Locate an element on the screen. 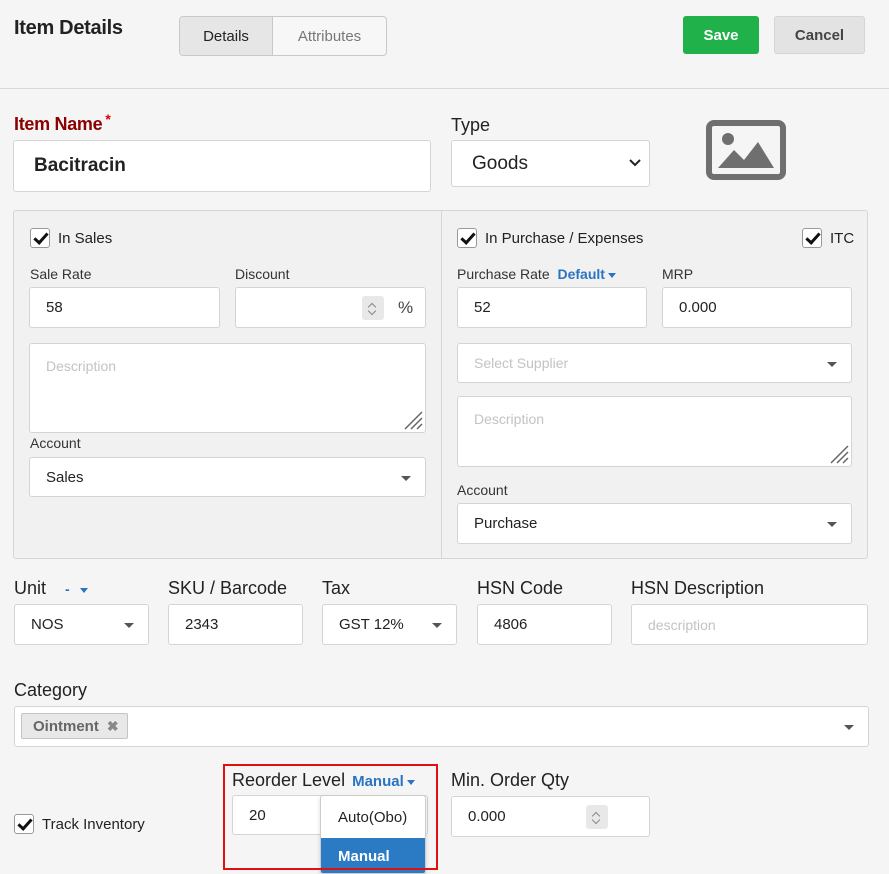 This screenshot has width=889, height=874. discount-stepper is located at coordinates (373, 308).